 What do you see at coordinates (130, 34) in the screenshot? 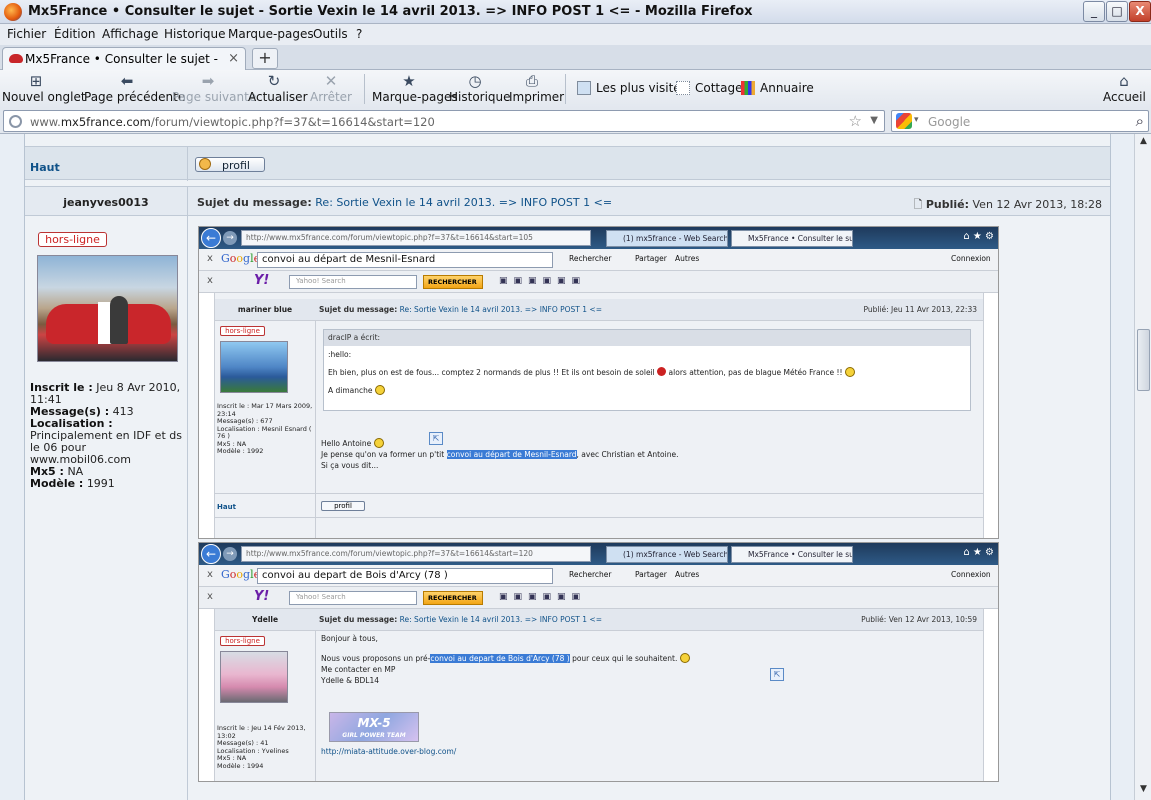
I see `menu-affichage: Affichage` at bounding box center [130, 34].